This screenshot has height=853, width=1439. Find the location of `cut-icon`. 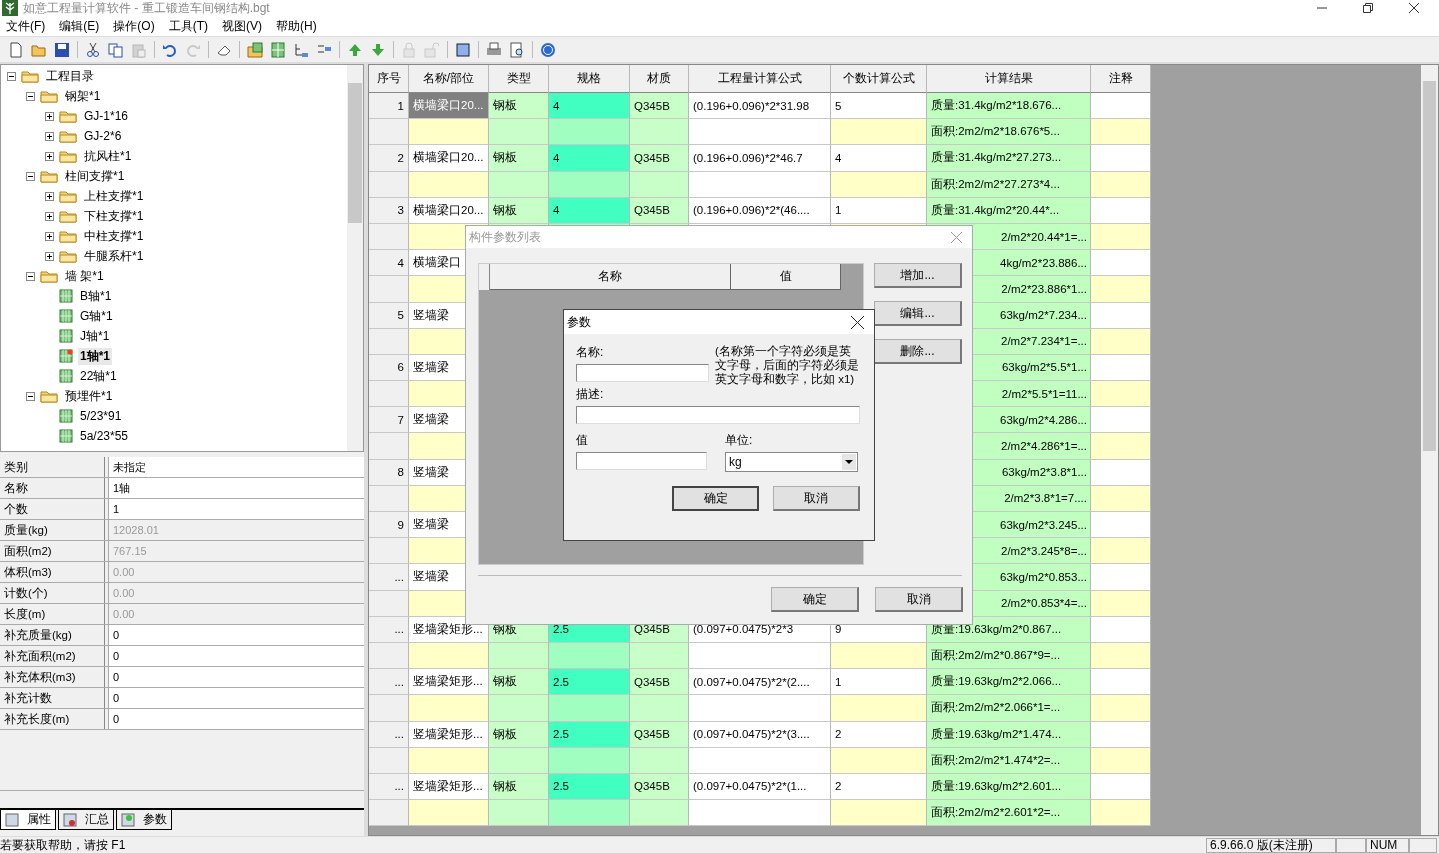

cut-icon is located at coordinates (93, 49).